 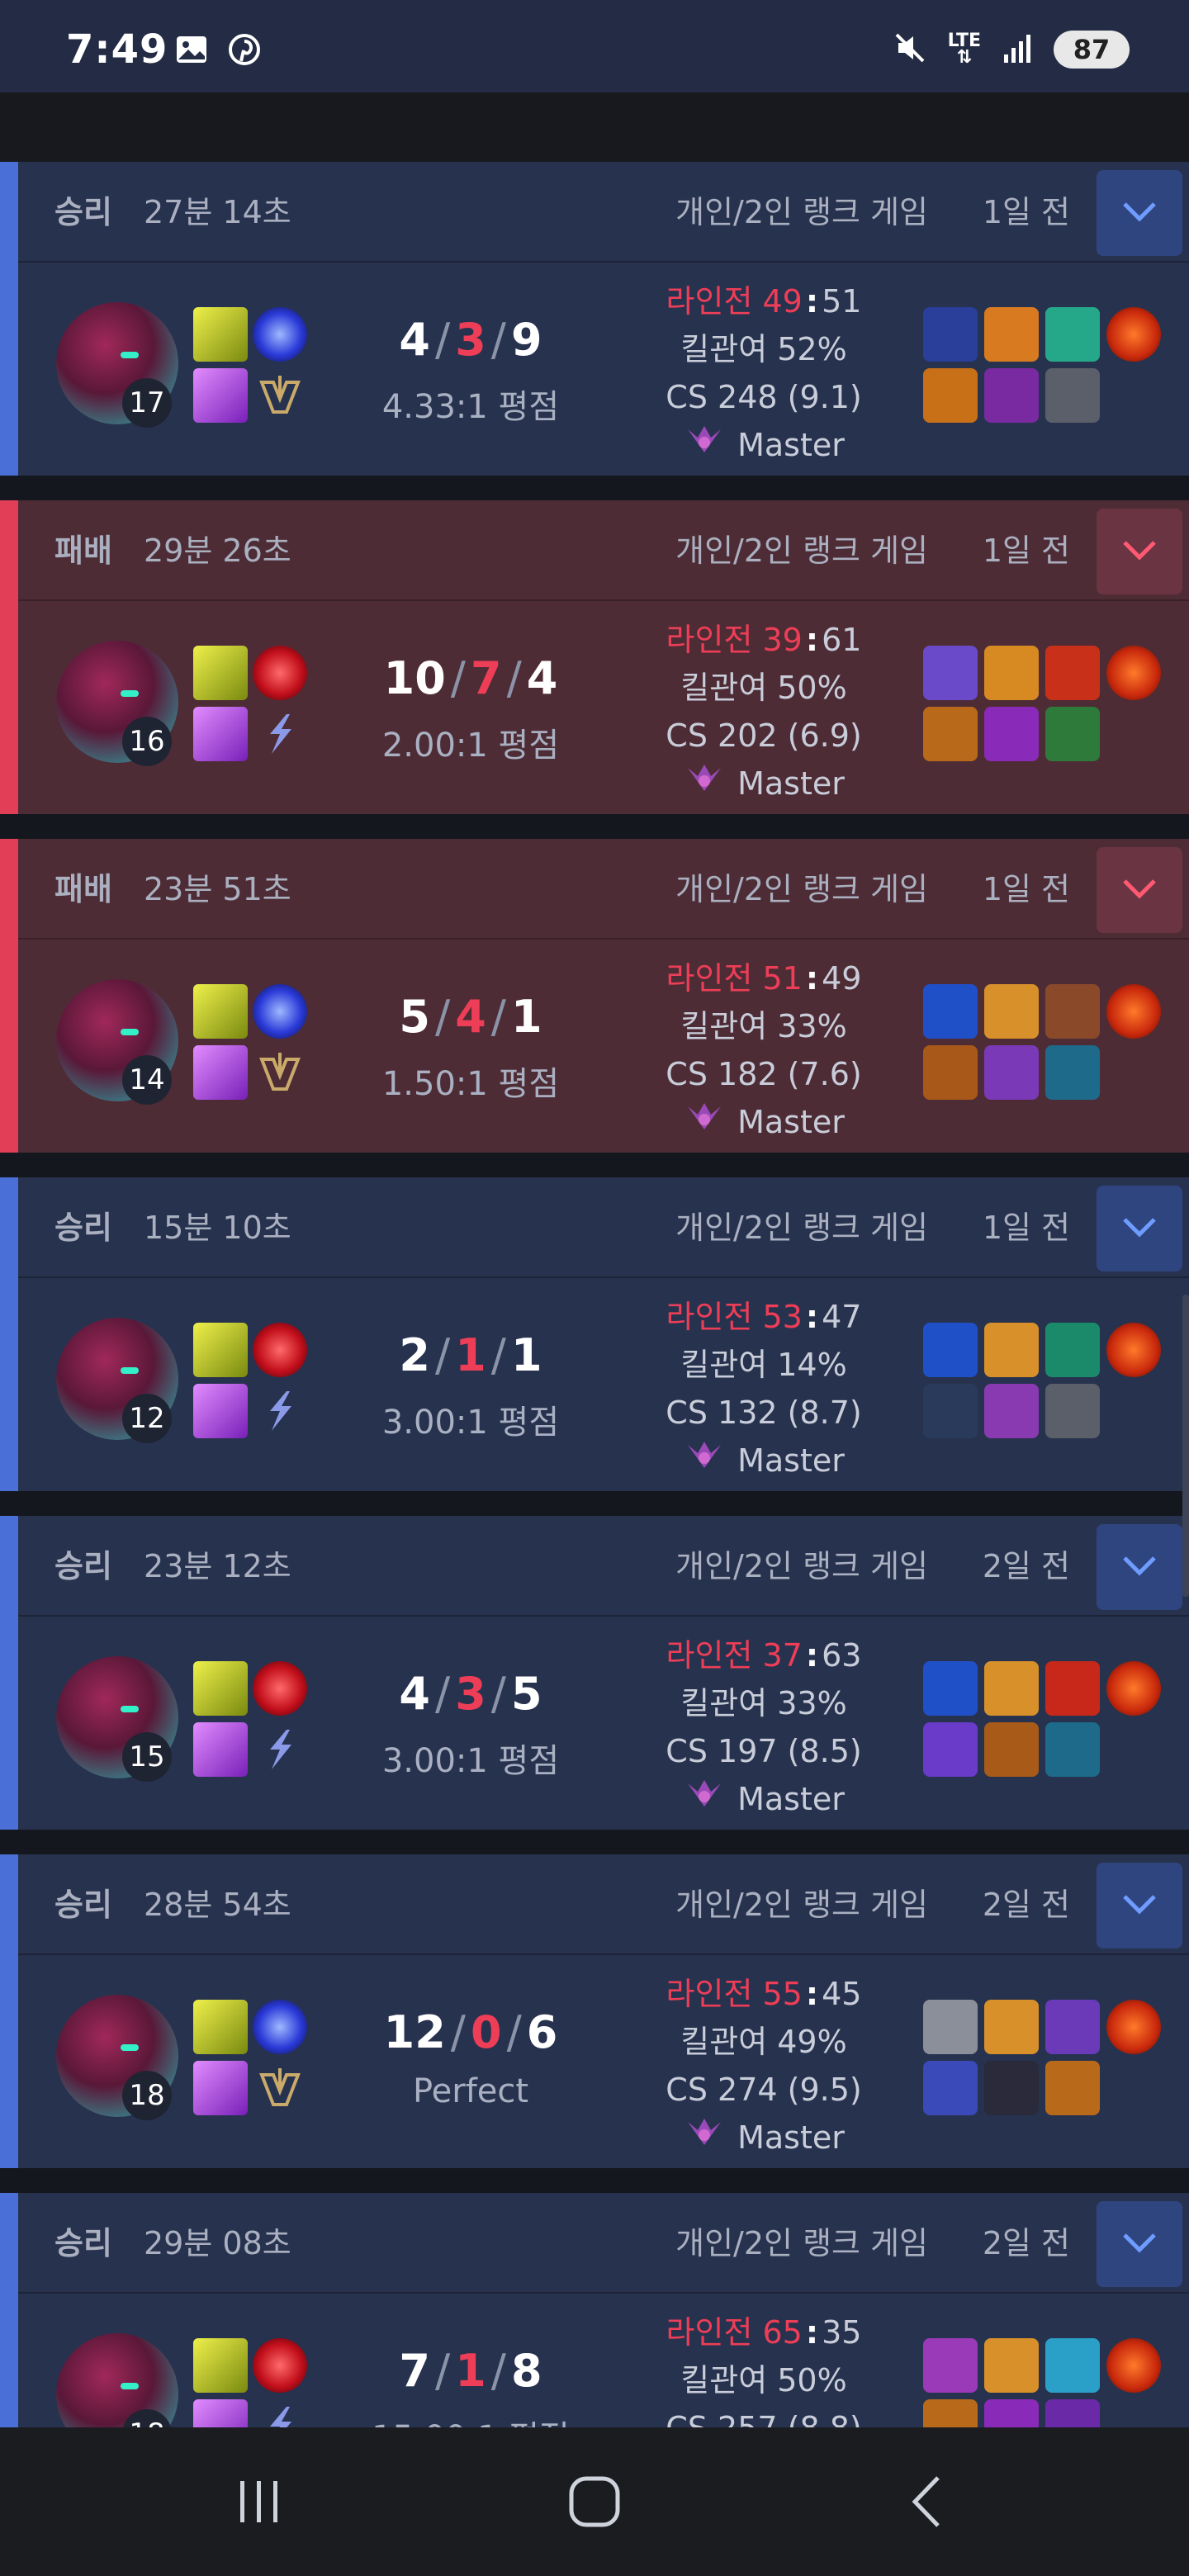 What do you see at coordinates (470, 1017) in the screenshot?
I see `kda: 5/4/1` at bounding box center [470, 1017].